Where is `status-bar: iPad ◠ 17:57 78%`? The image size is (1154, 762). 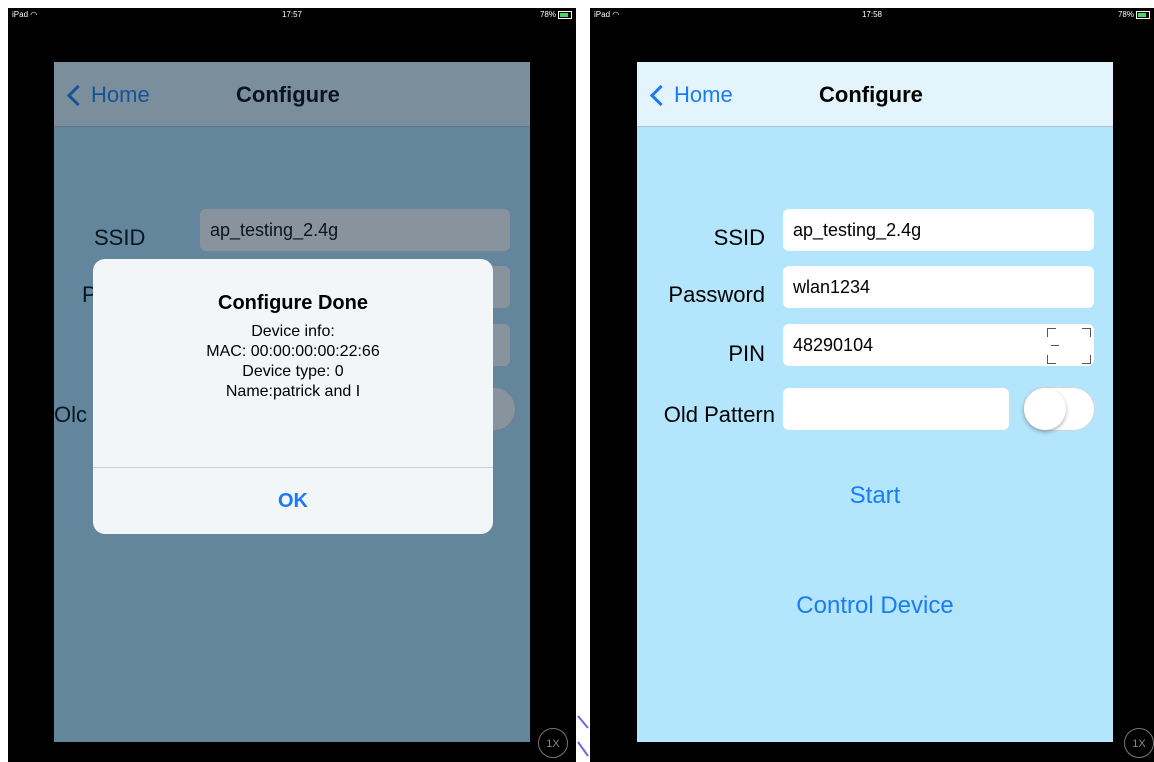 status-bar: iPad ◠ 17:57 78% is located at coordinates (292, 15).